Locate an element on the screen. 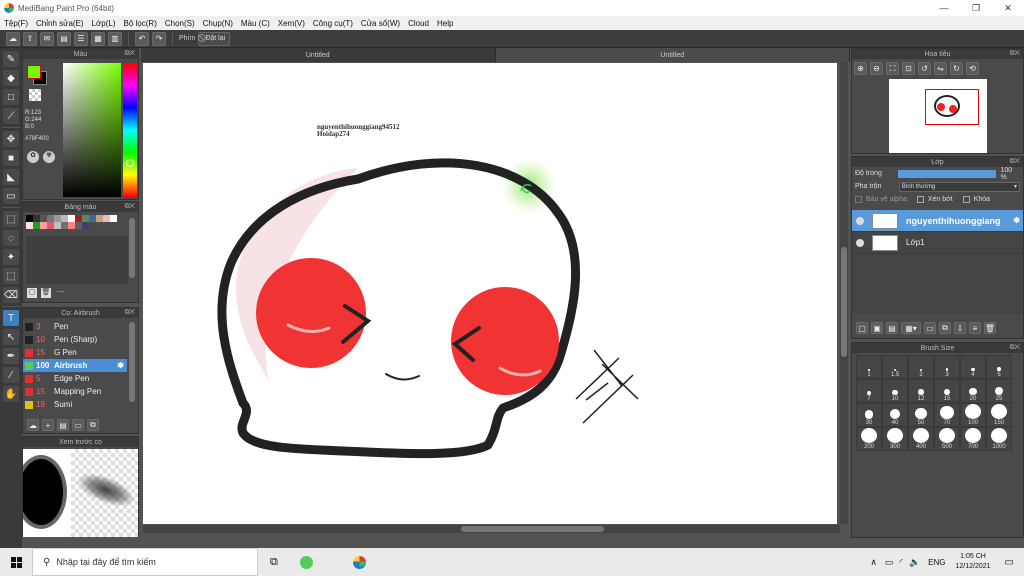 Image resolution: width=1024 pixels, height=576 pixels. menu-cloud: Cloud is located at coordinates (418, 23).